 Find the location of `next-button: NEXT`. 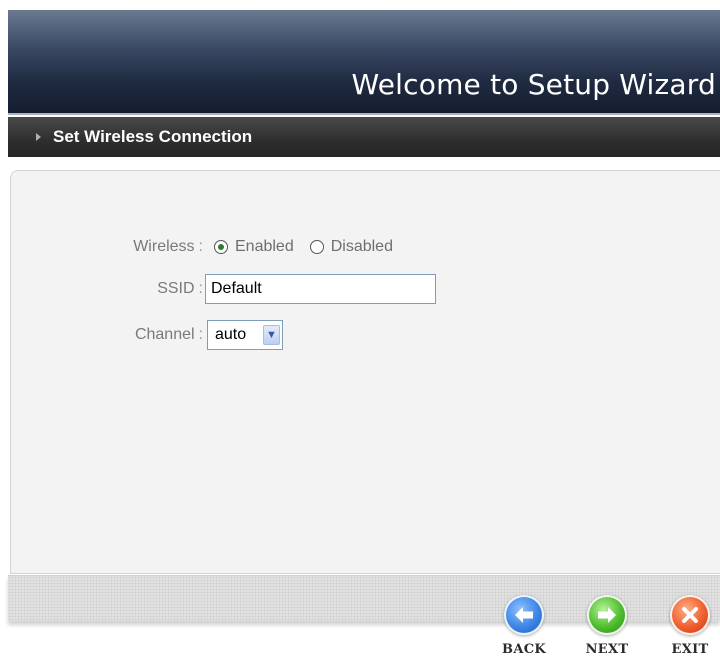

next-button: NEXT is located at coordinates (607, 625).